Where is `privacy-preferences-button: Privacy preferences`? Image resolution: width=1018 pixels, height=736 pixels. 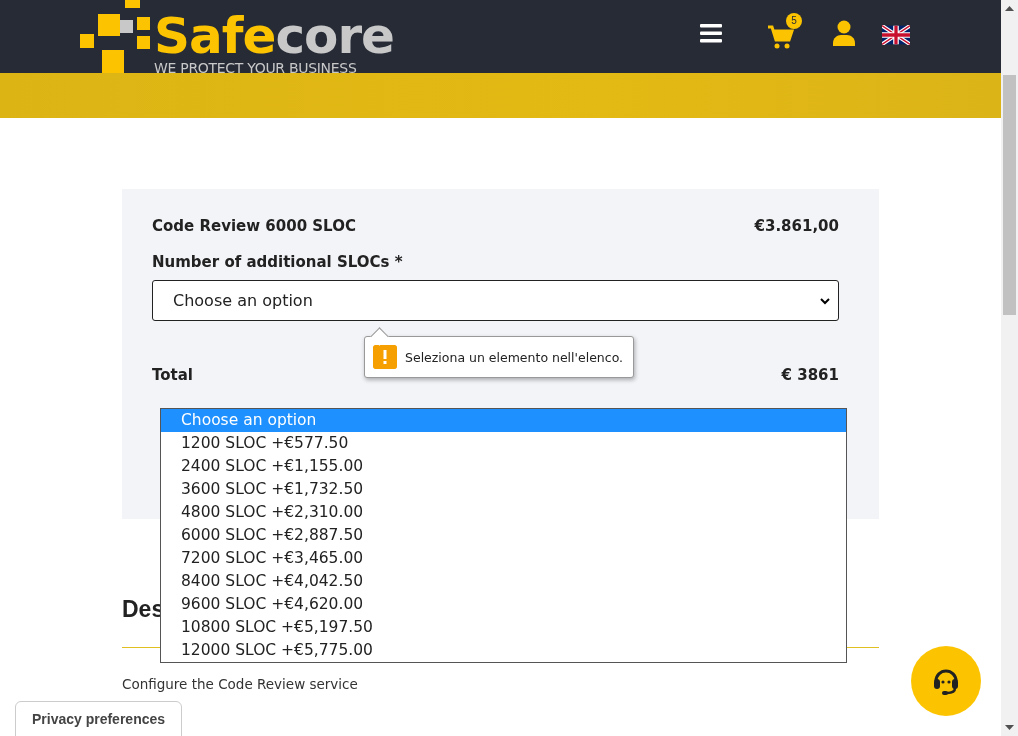 privacy-preferences-button: Privacy preferences is located at coordinates (98, 718).